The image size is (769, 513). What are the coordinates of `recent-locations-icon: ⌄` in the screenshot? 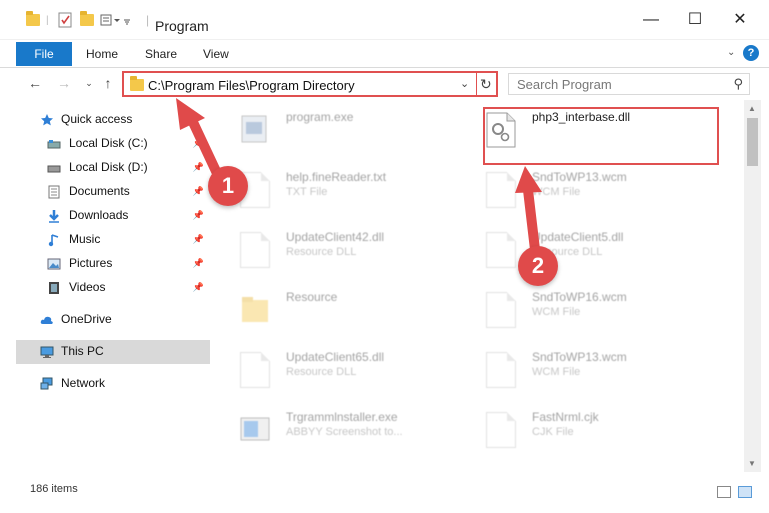 It's located at (89, 83).